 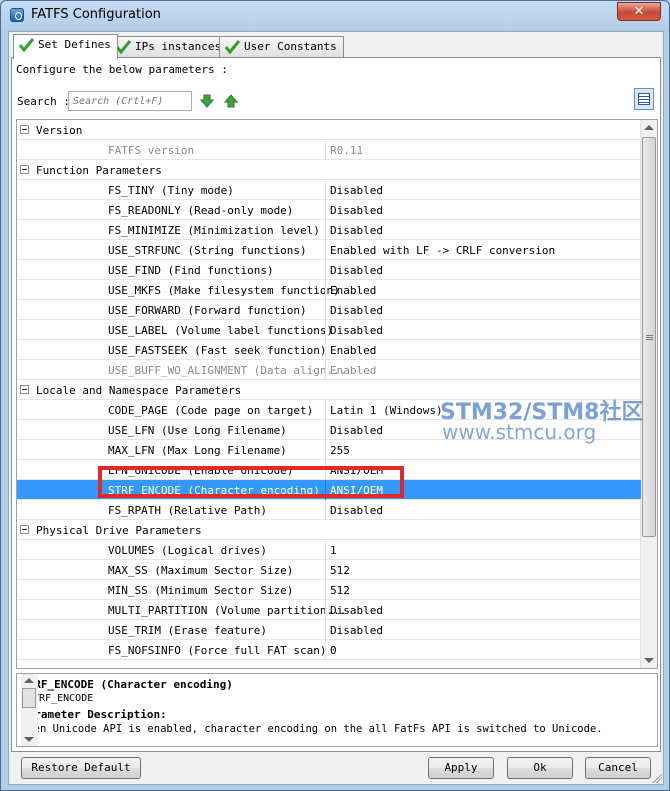 I want to click on watermark-url: www.stmcu.org, so click(x=519, y=432).